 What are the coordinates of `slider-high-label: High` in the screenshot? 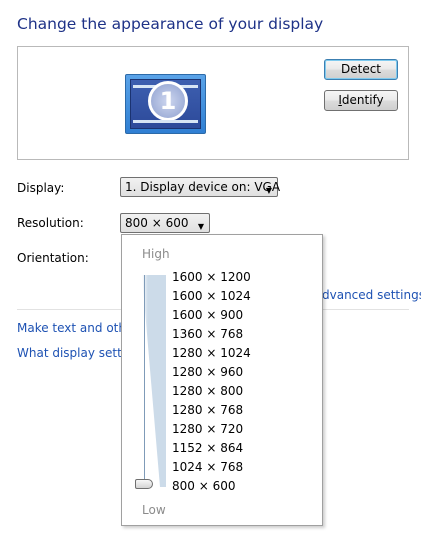 It's located at (156, 254).